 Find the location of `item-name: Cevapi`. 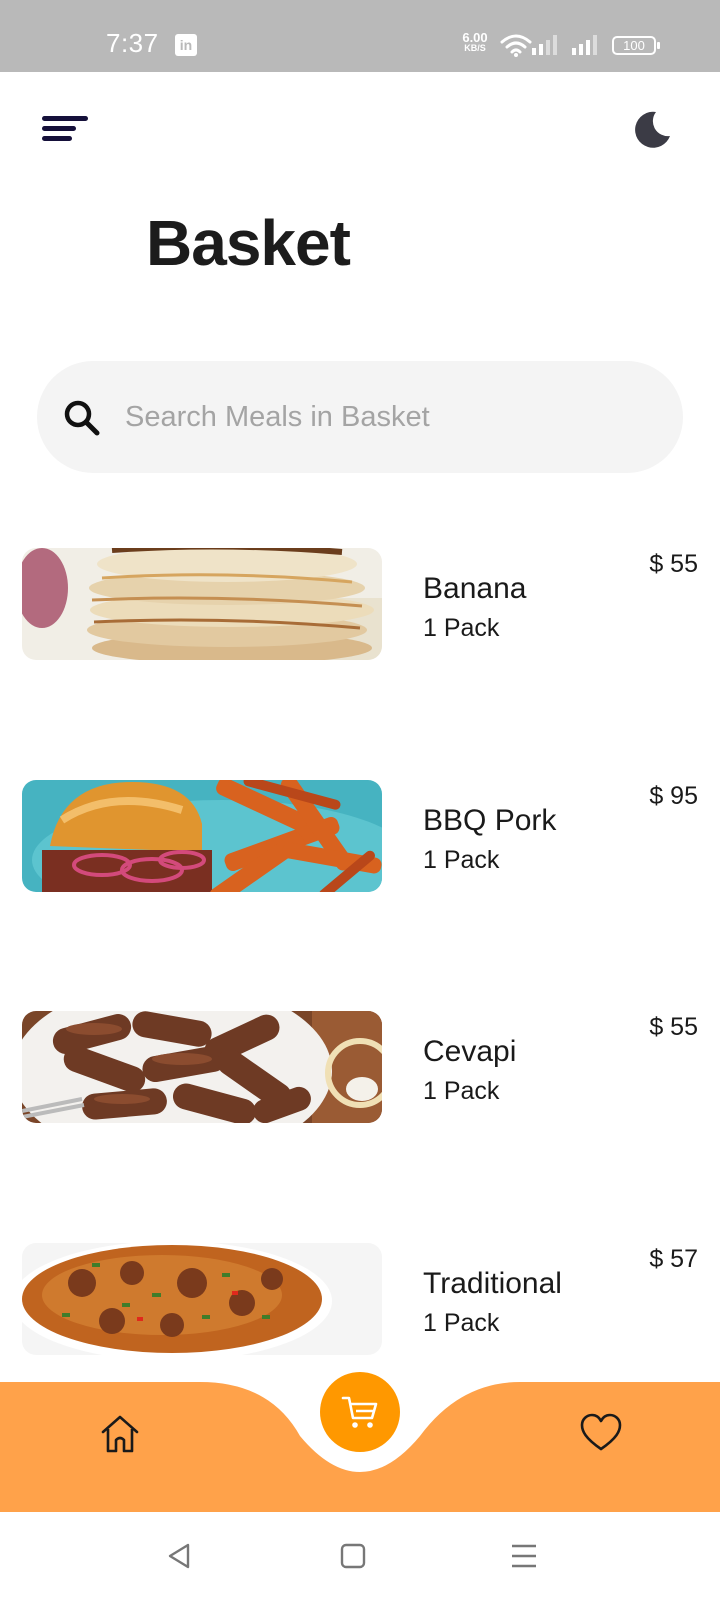

item-name: Cevapi is located at coordinates (470, 1051).